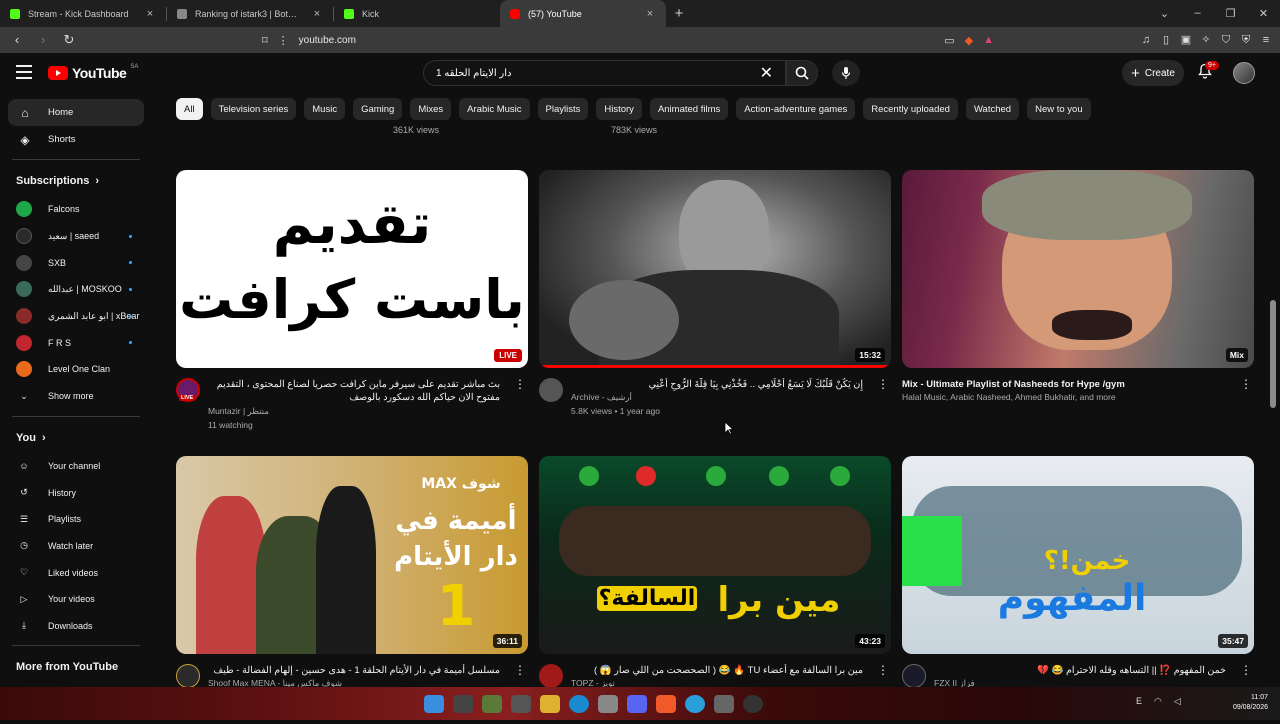 The height and width of the screenshot is (724, 1280). I want to click on video-thumbnail: تقديم باست كرافت LIVE, so click(352, 269).